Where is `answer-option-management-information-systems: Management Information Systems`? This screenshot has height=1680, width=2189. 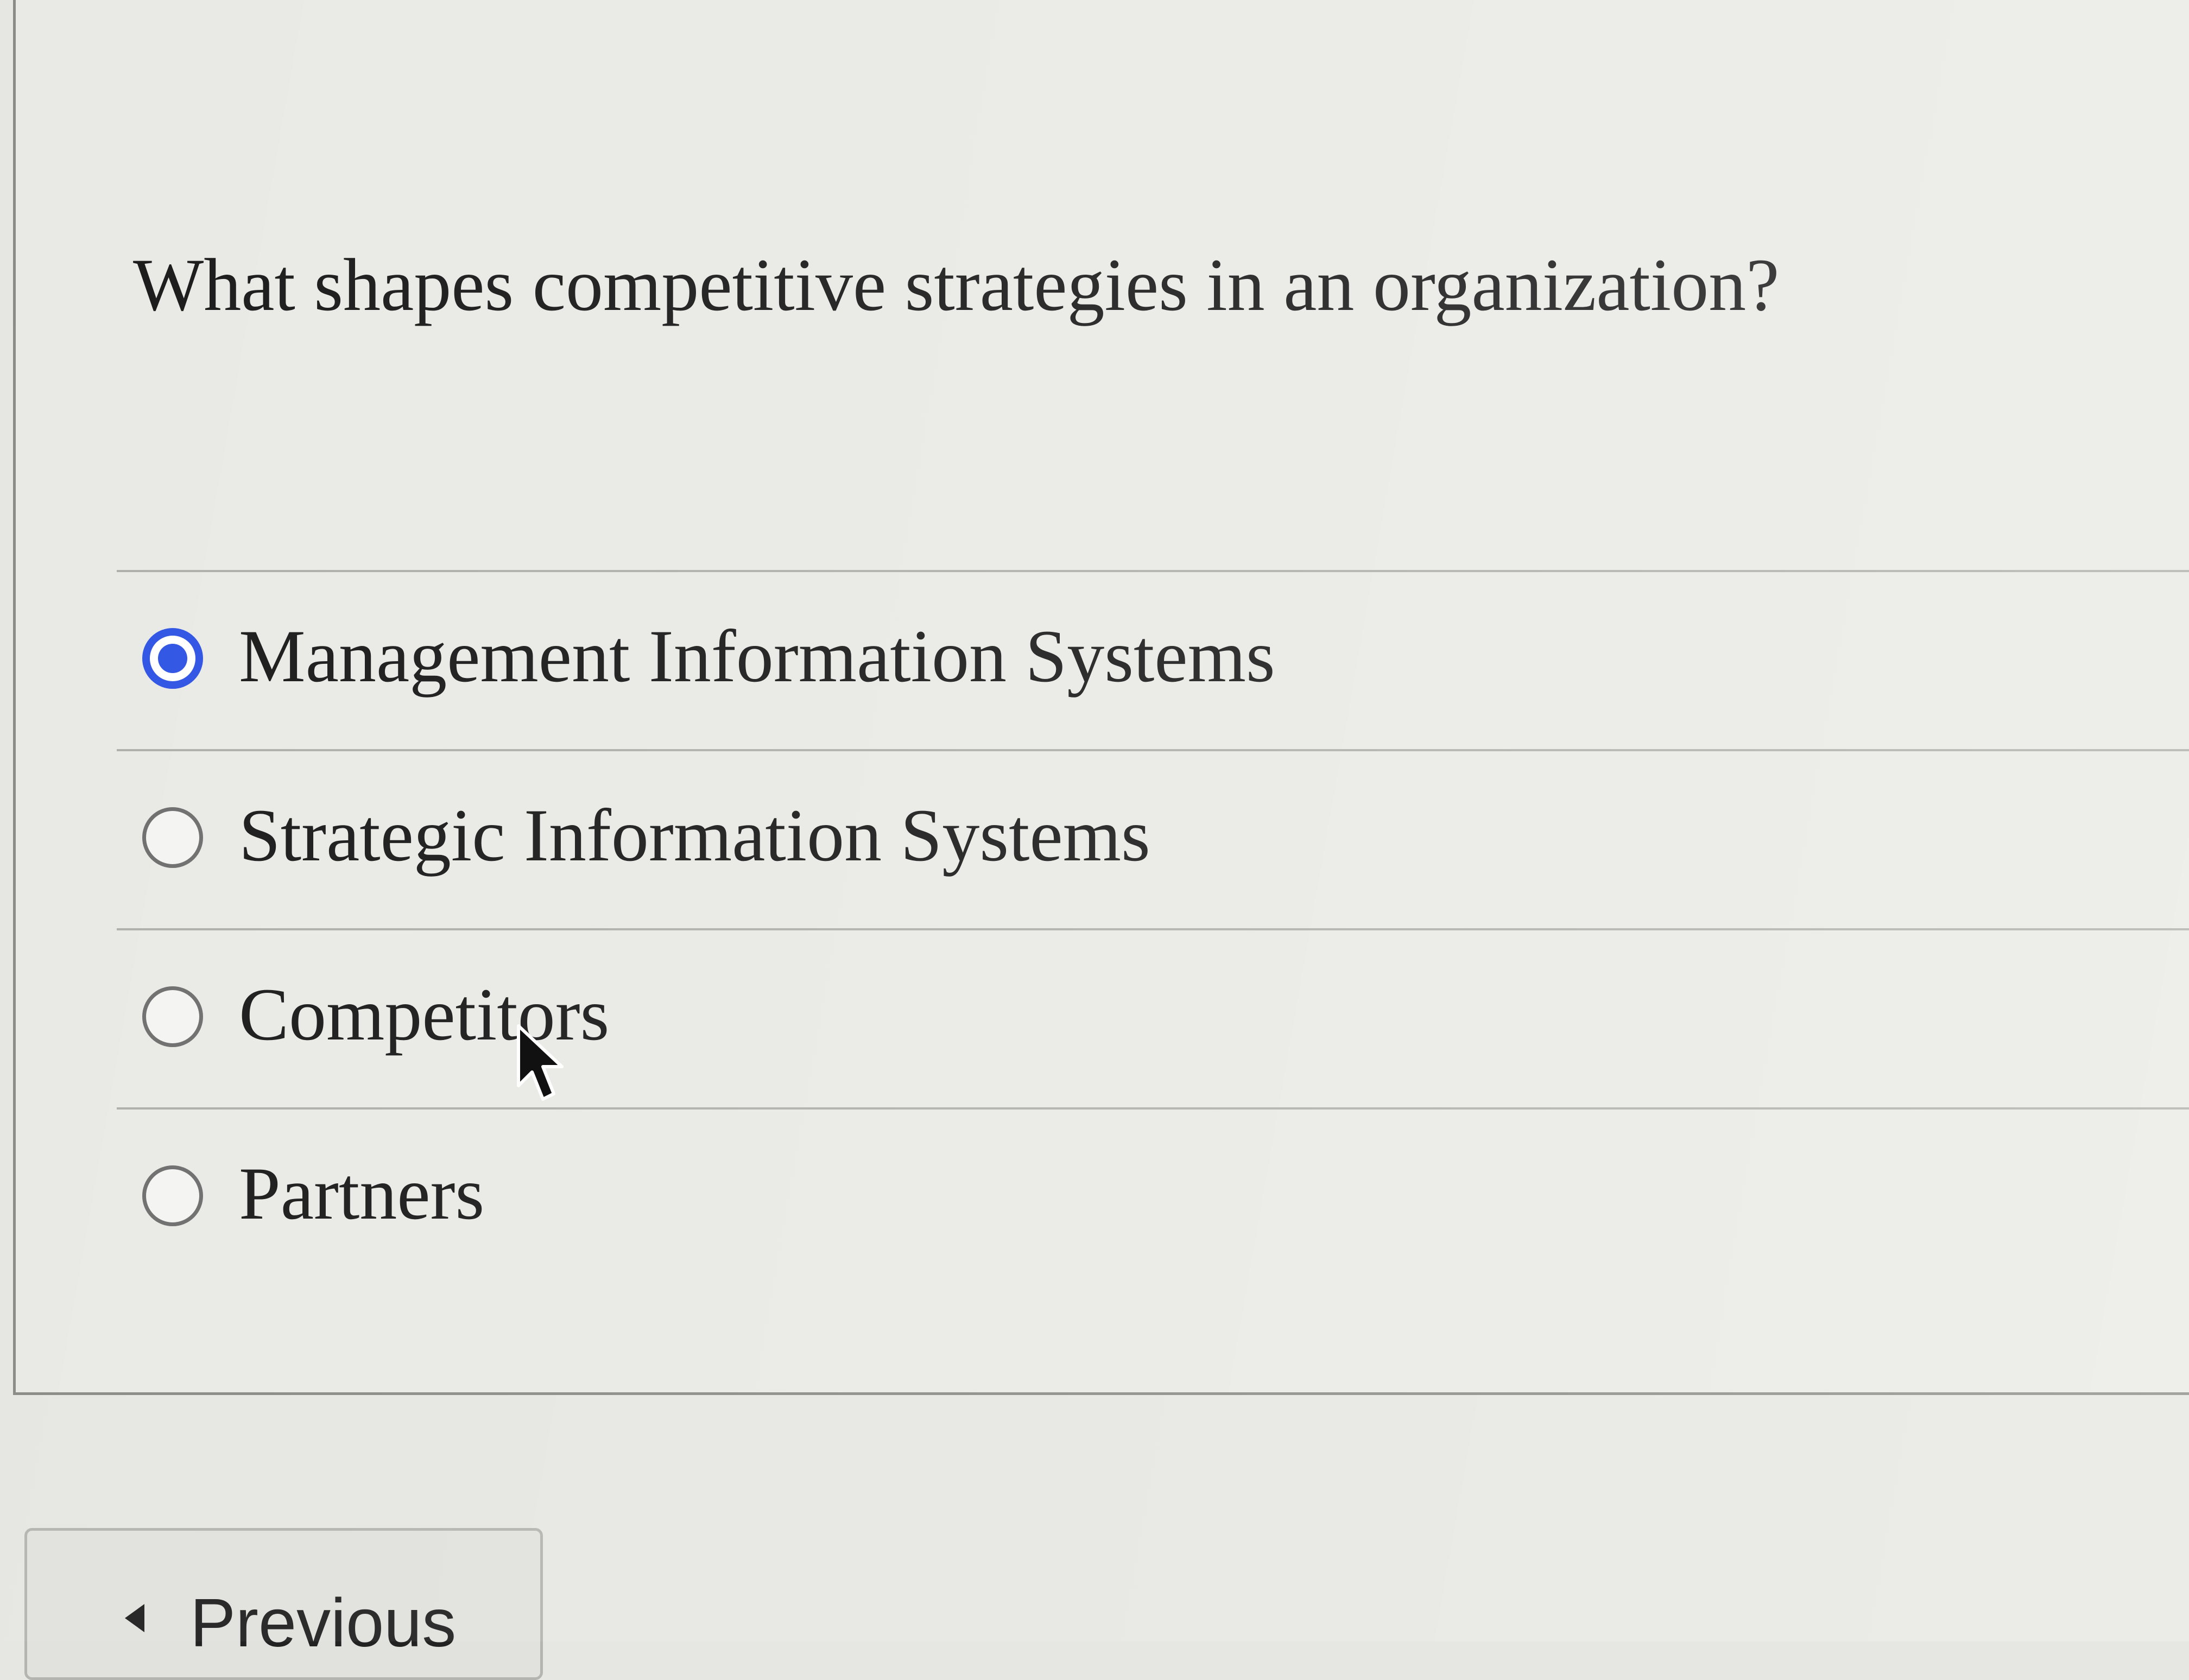
answer-option-management-information-systems: Management Information Systems is located at coordinates (1153, 659).